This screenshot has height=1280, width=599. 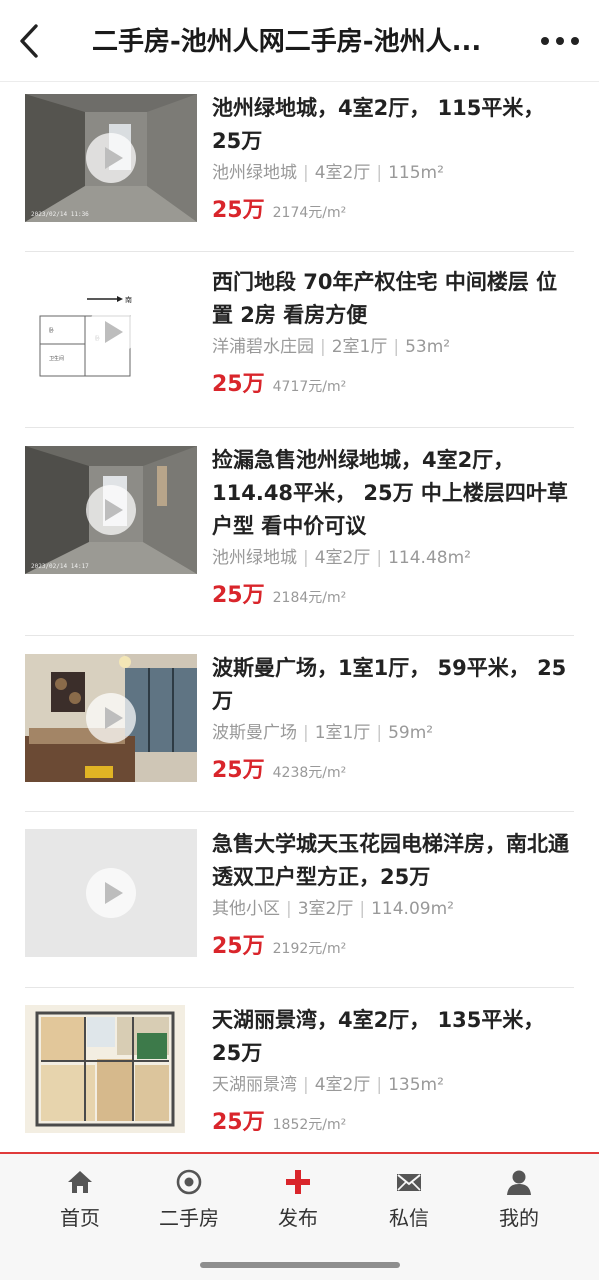 What do you see at coordinates (309, 1125) in the screenshot?
I see `unit-price: 1852元/m²` at bounding box center [309, 1125].